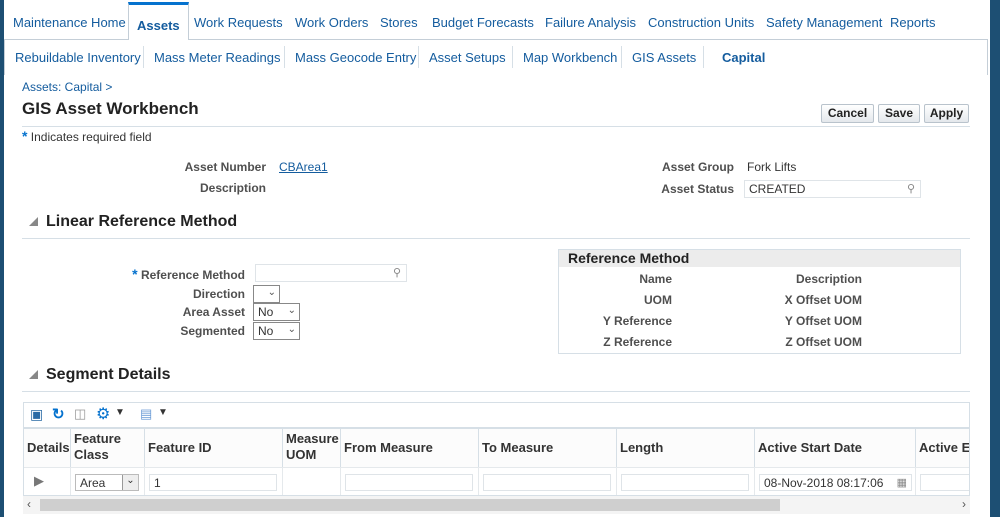 The height and width of the screenshot is (517, 1000). Describe the element at coordinates (25, 136) in the screenshot. I see `required-star-icon: *` at that location.